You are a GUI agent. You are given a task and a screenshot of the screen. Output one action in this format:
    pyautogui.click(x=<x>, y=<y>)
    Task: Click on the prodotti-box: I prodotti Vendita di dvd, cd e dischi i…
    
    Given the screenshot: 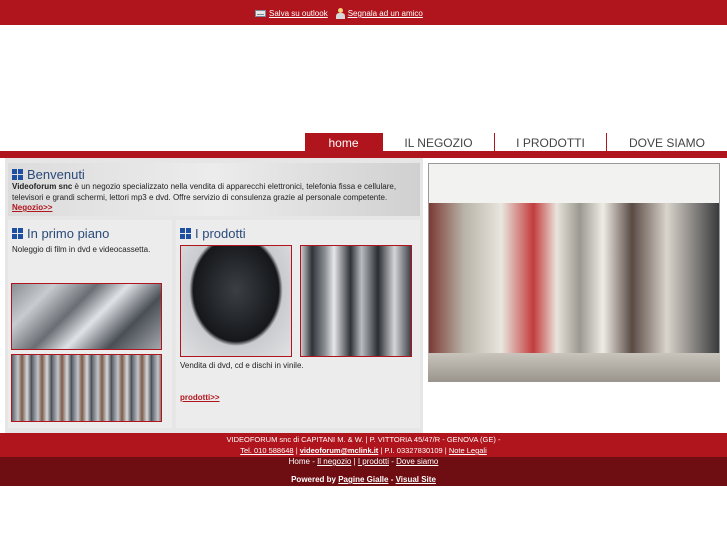 What is the action you would take?
    pyautogui.click(x=298, y=324)
    